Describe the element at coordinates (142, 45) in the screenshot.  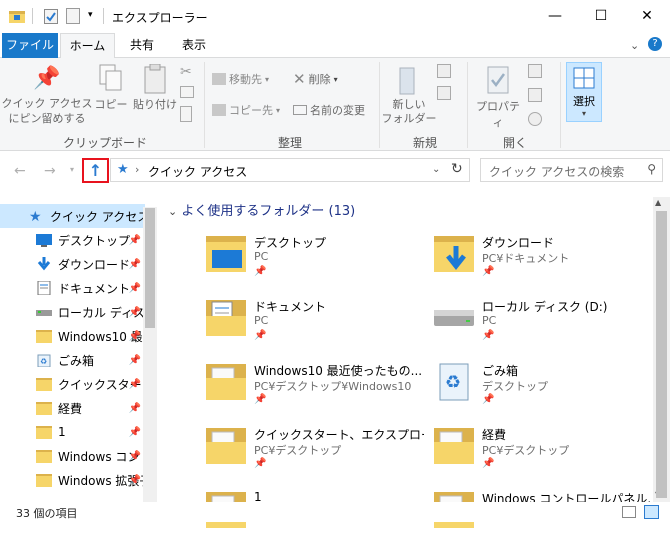
I see `tab-share: 共有` at that location.